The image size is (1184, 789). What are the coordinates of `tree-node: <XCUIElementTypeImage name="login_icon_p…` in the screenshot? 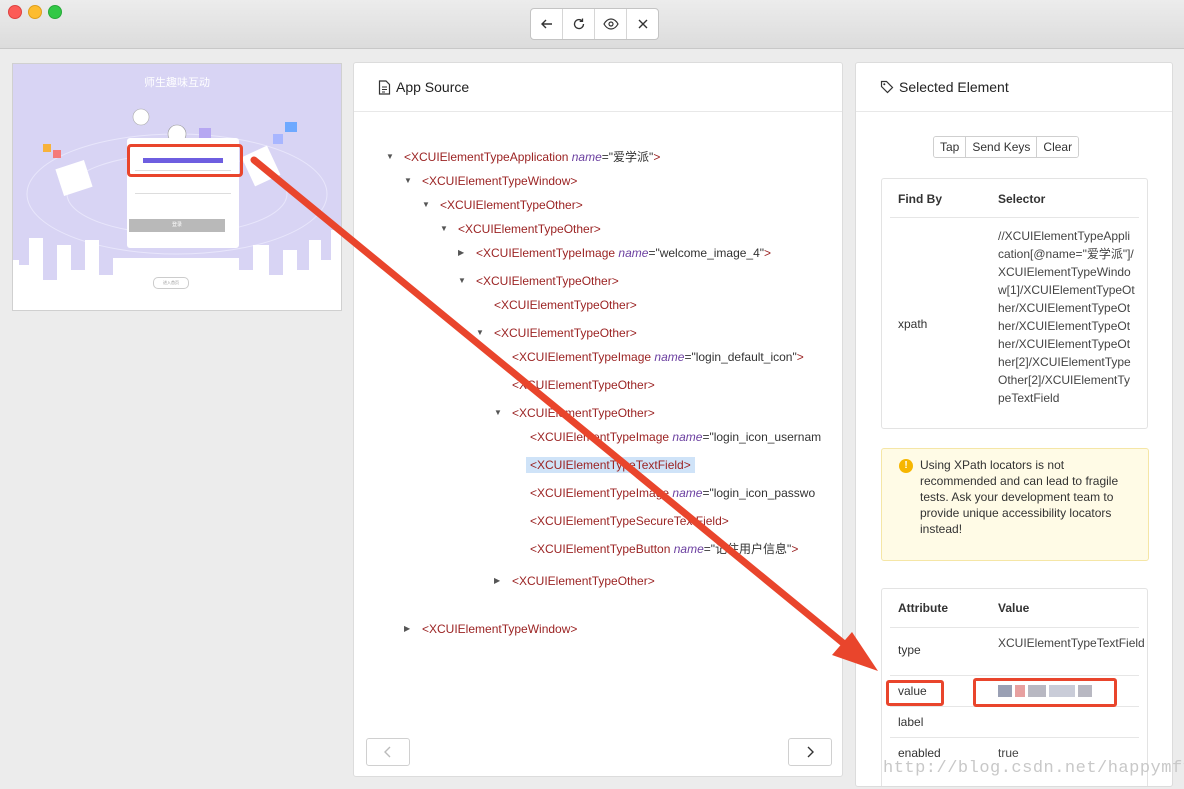 It's located at (672, 493).